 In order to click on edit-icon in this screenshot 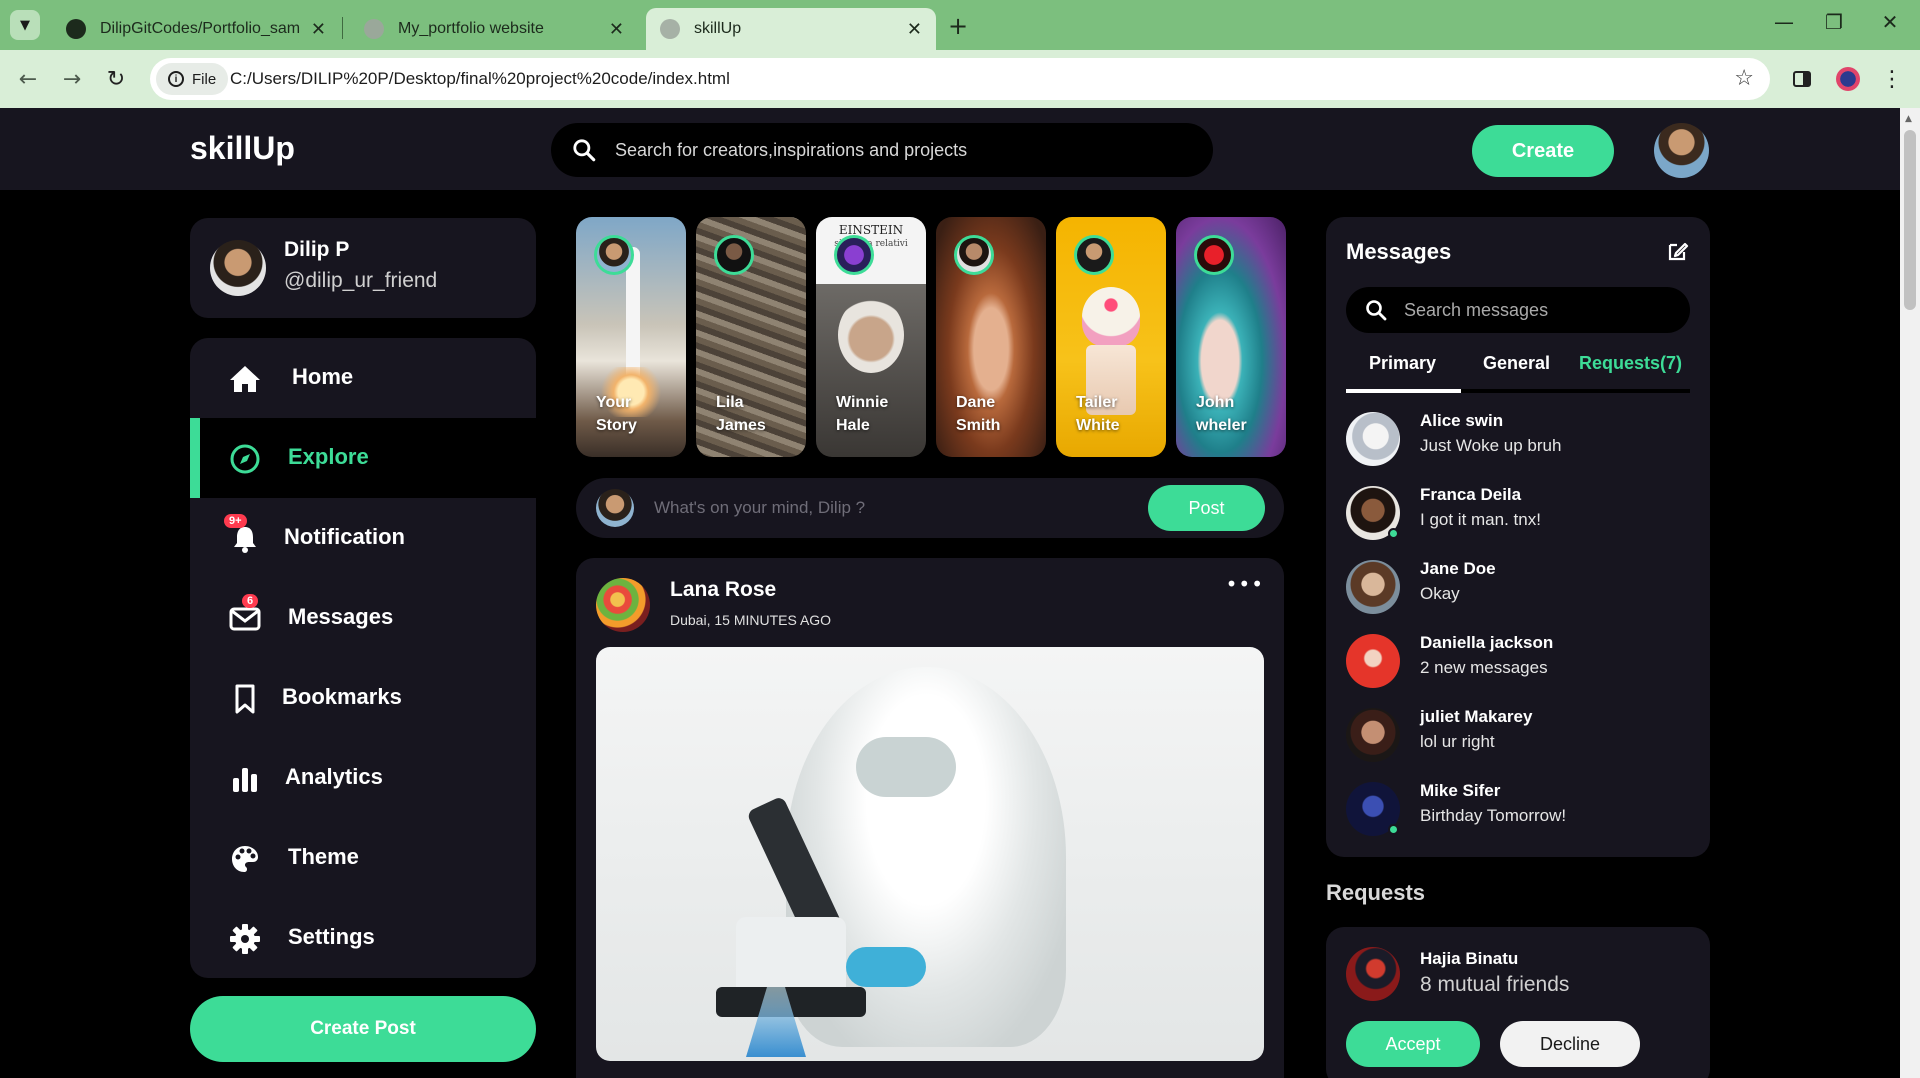, I will do `click(1678, 251)`.